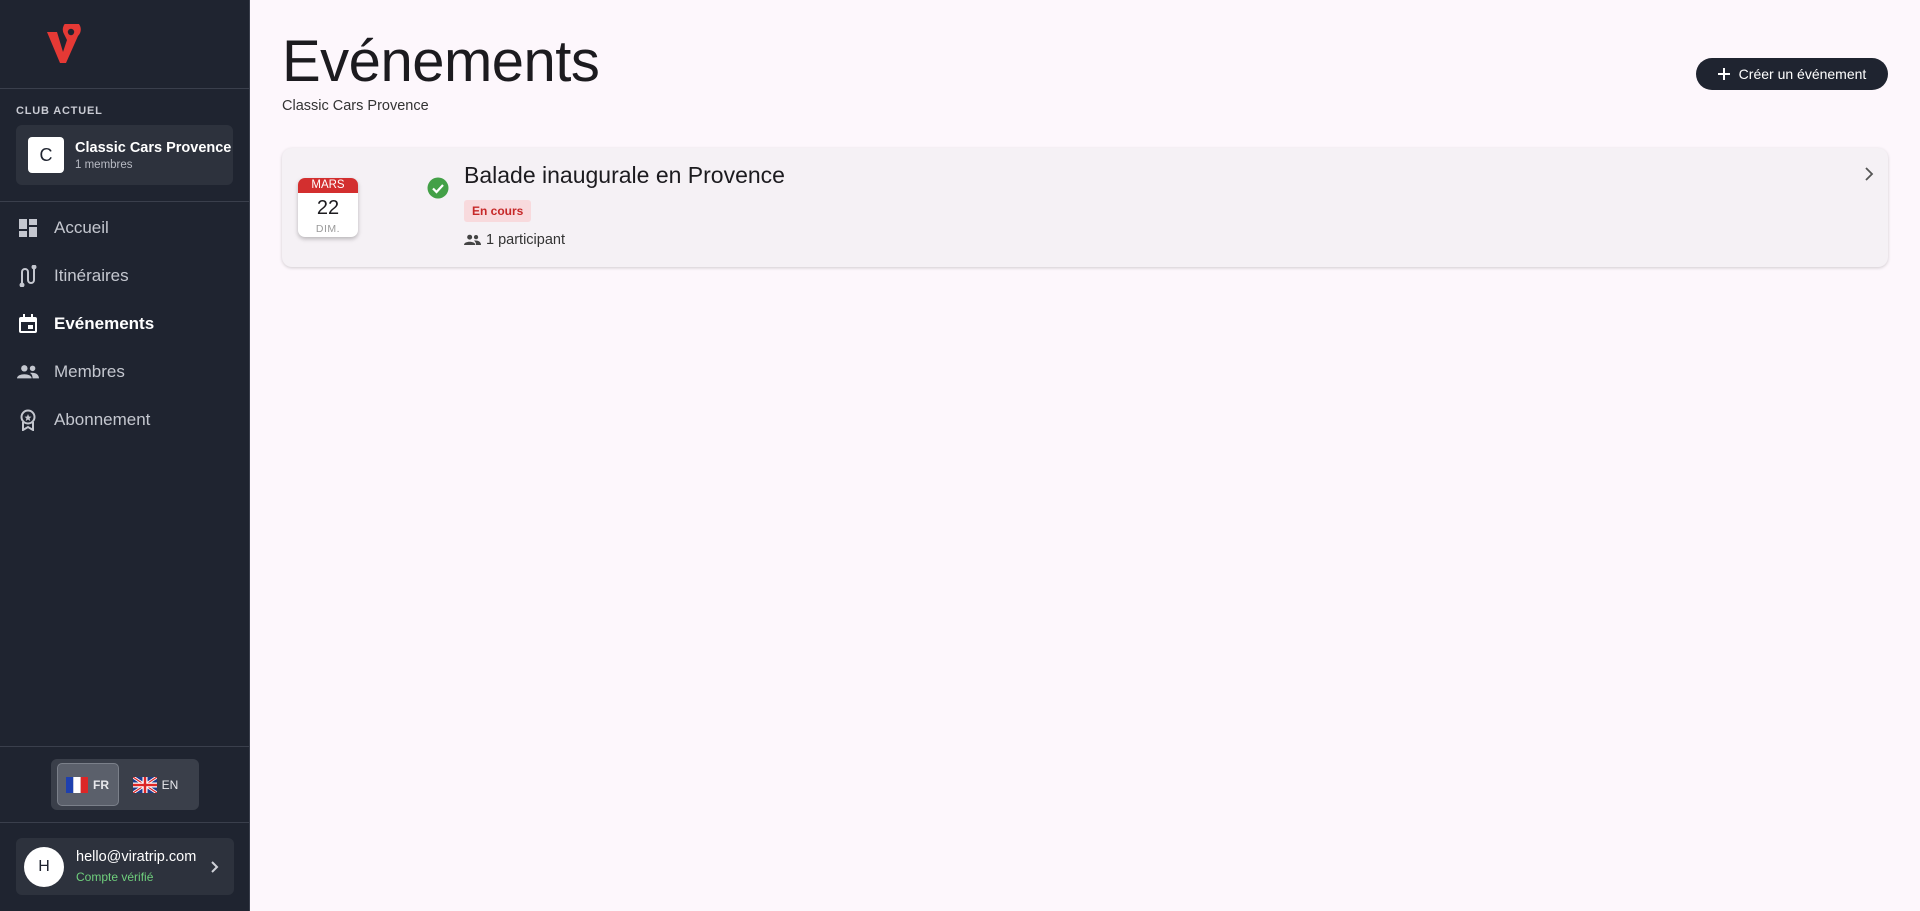 This screenshot has width=1920, height=911. I want to click on language-switch: FR EN, so click(124, 784).